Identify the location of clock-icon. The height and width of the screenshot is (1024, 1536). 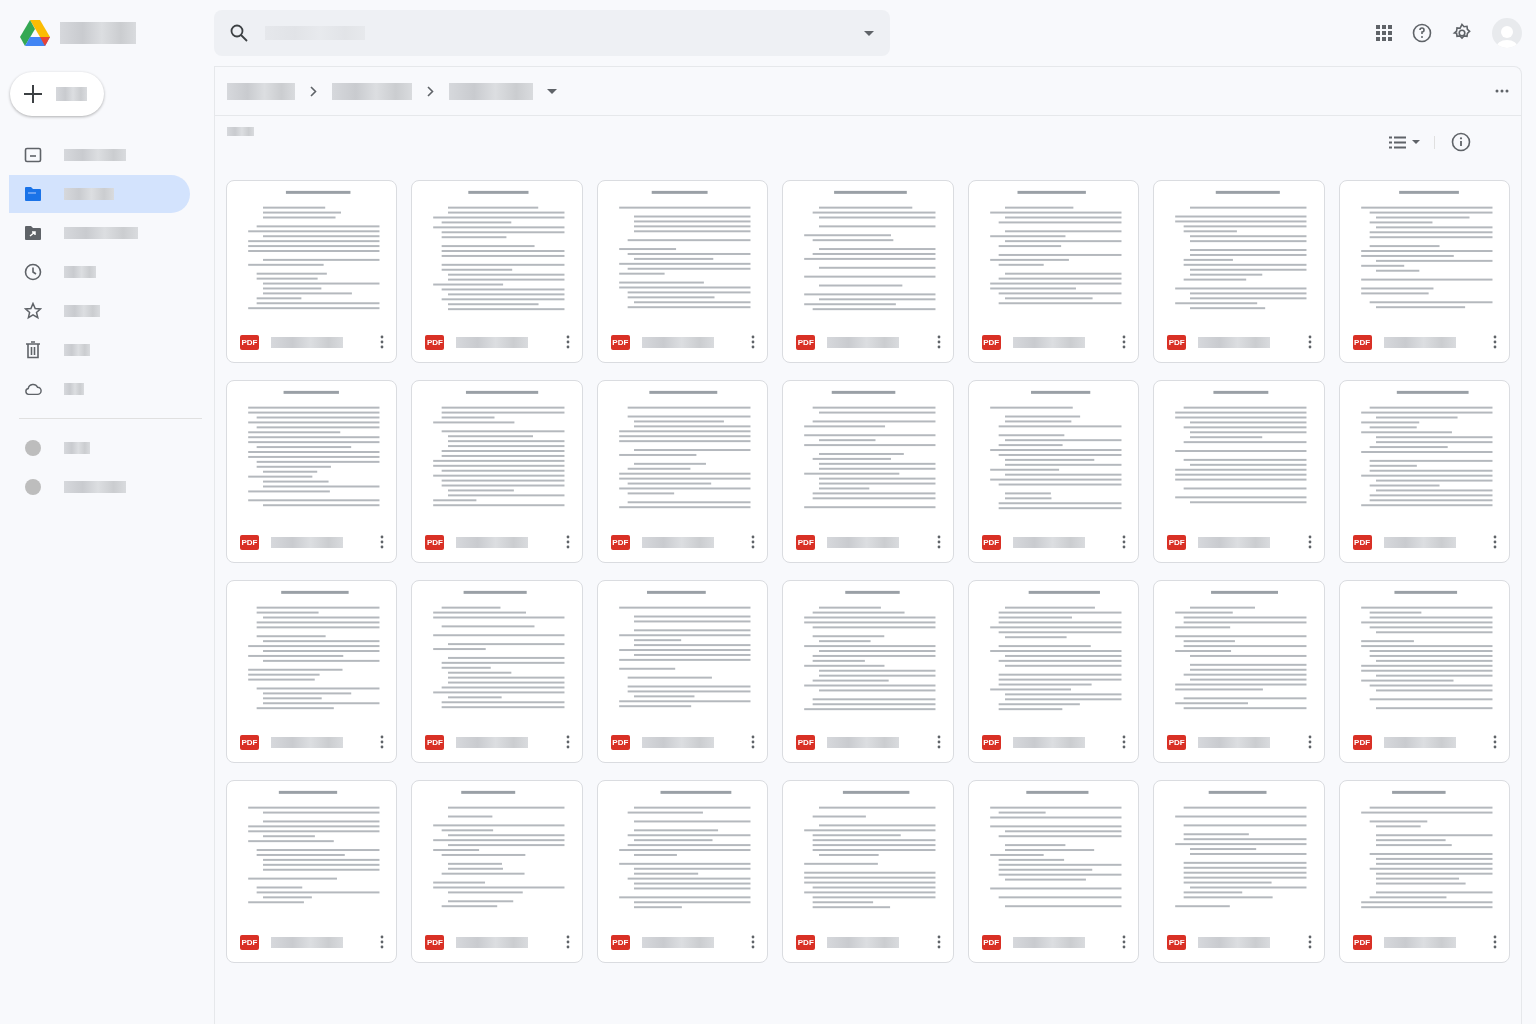
(33, 272).